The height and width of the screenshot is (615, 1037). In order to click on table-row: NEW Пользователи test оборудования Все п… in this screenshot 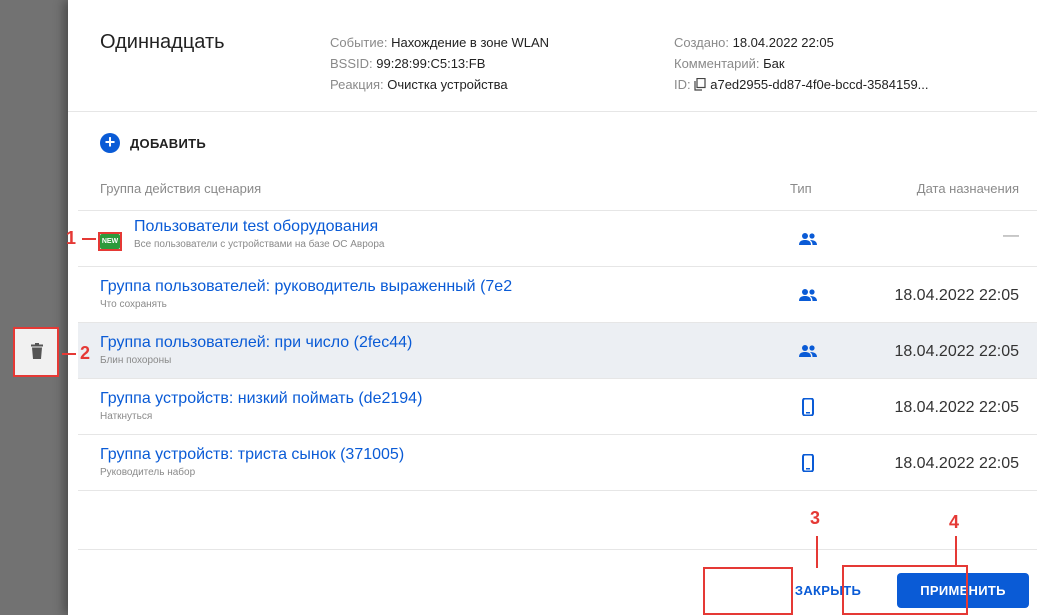, I will do `click(557, 239)`.